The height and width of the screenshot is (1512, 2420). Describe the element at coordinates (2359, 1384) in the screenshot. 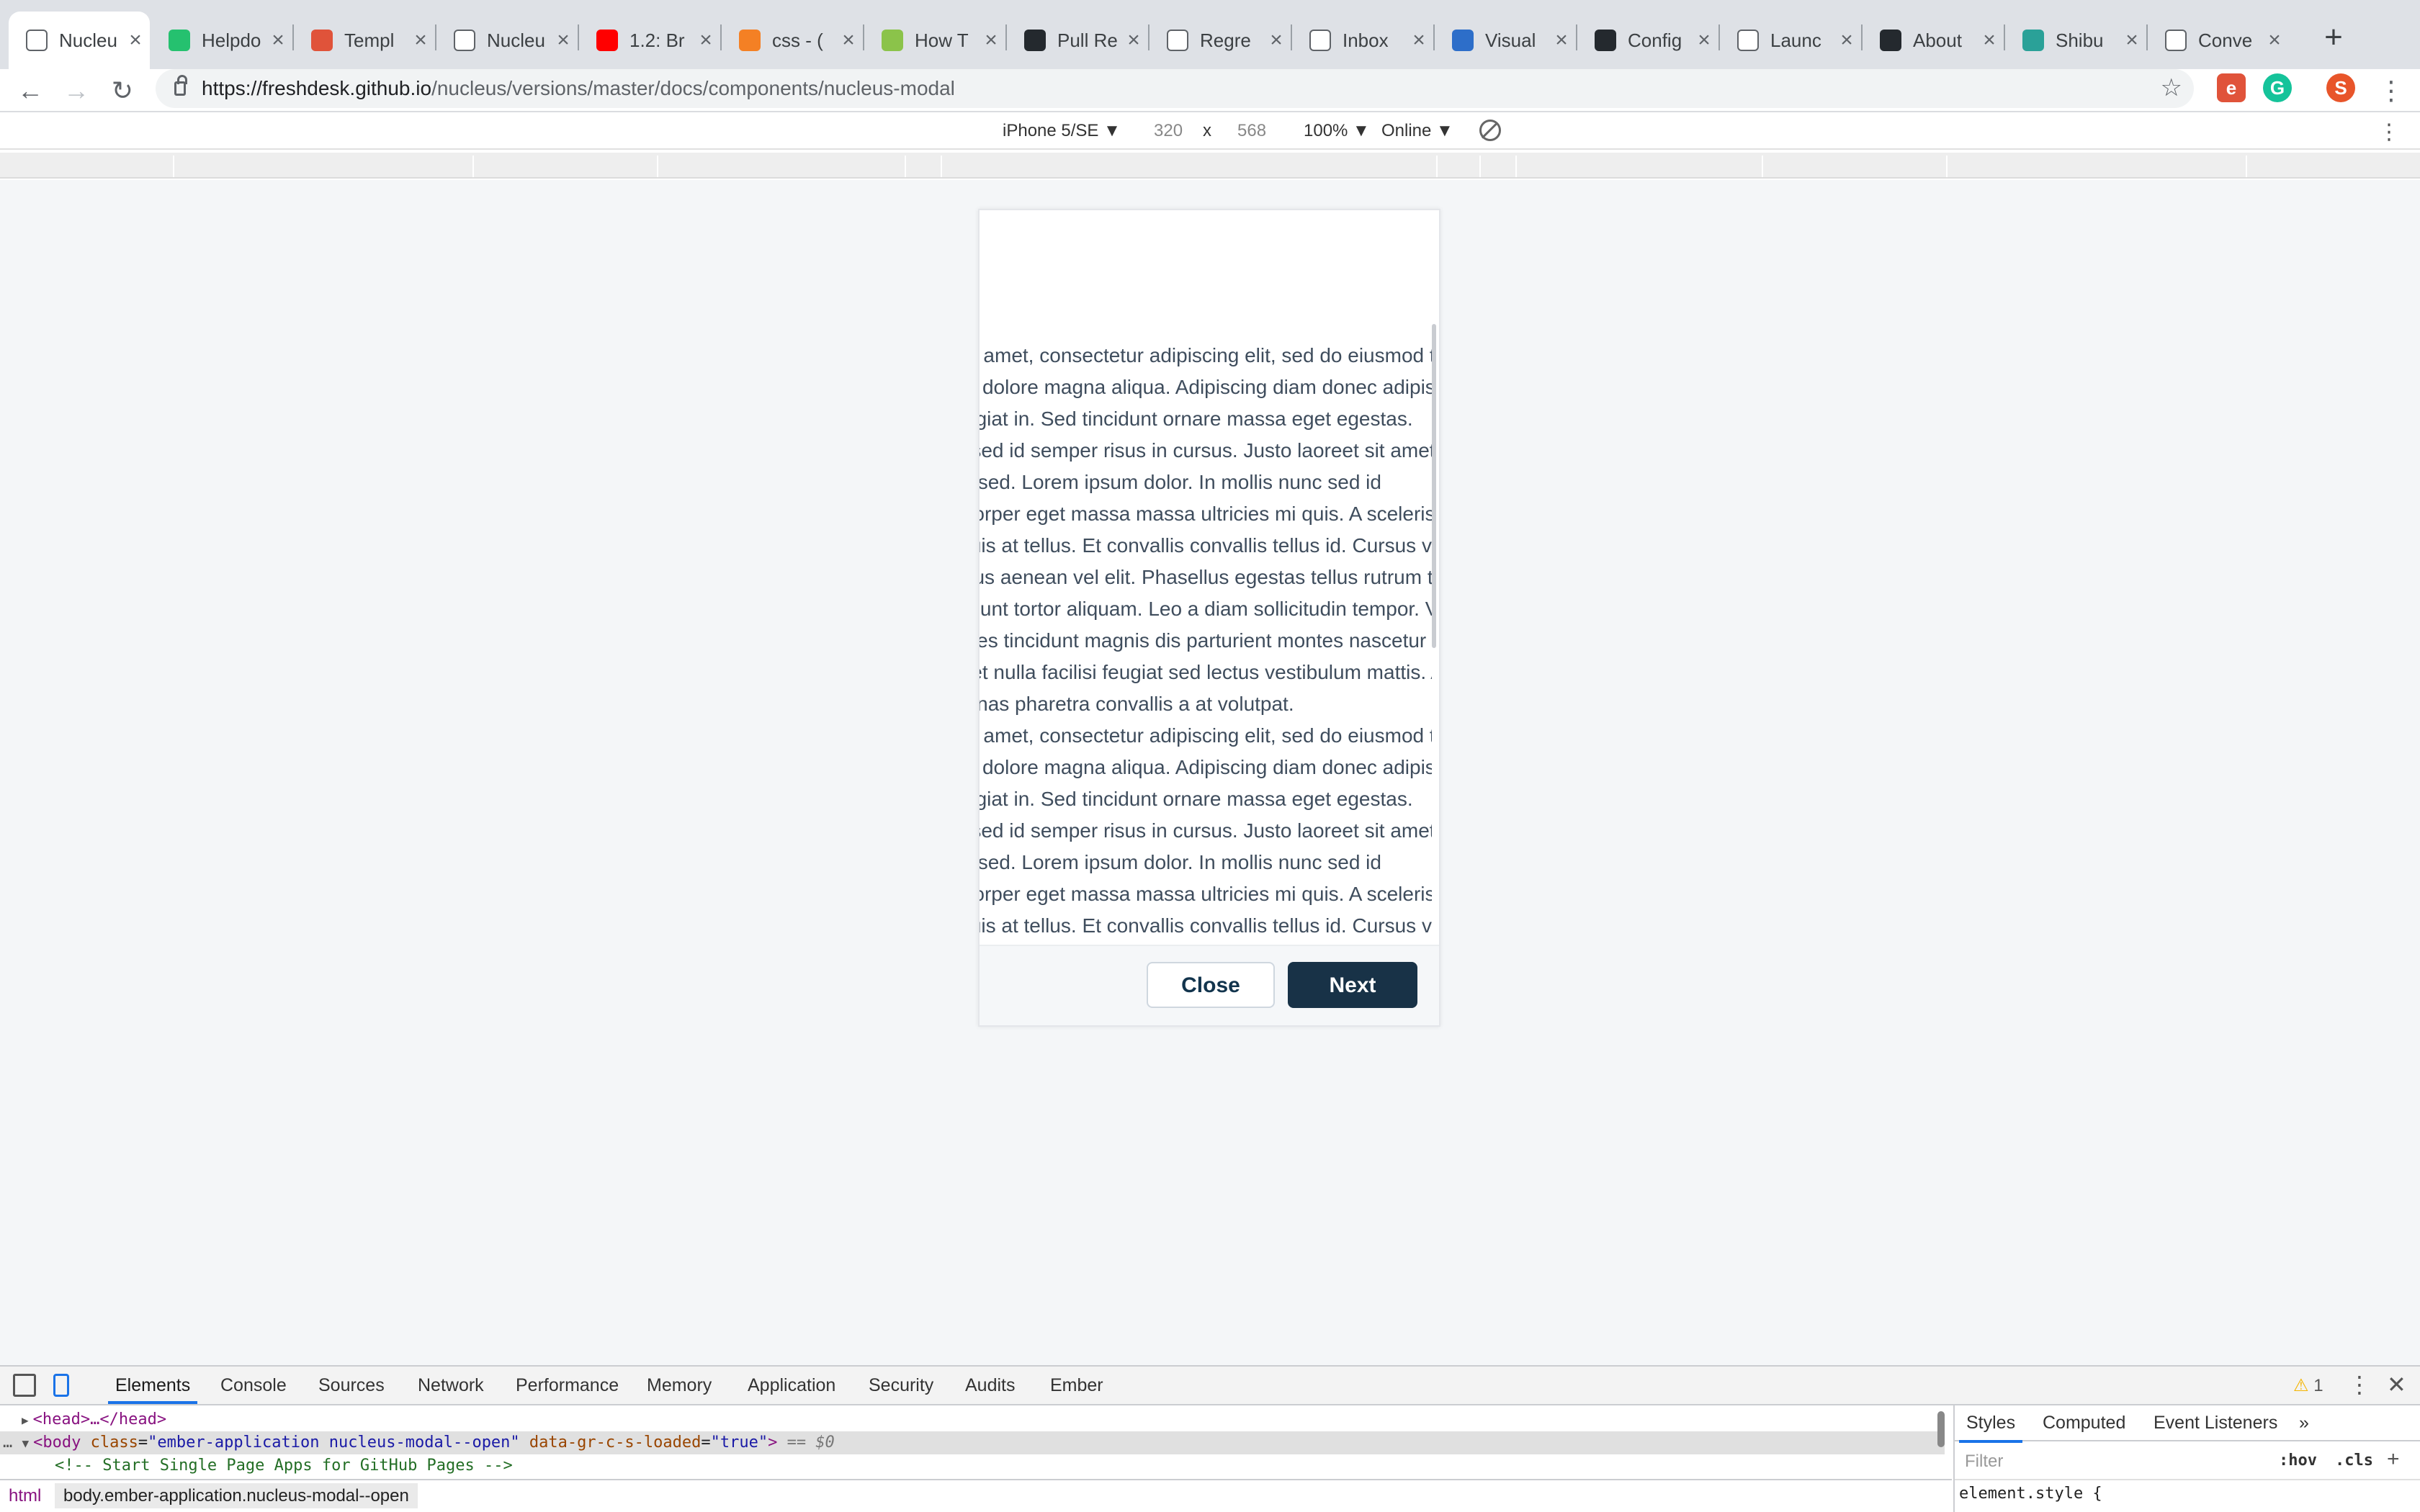

I see `devtools-menu-icon: ⋮` at that location.